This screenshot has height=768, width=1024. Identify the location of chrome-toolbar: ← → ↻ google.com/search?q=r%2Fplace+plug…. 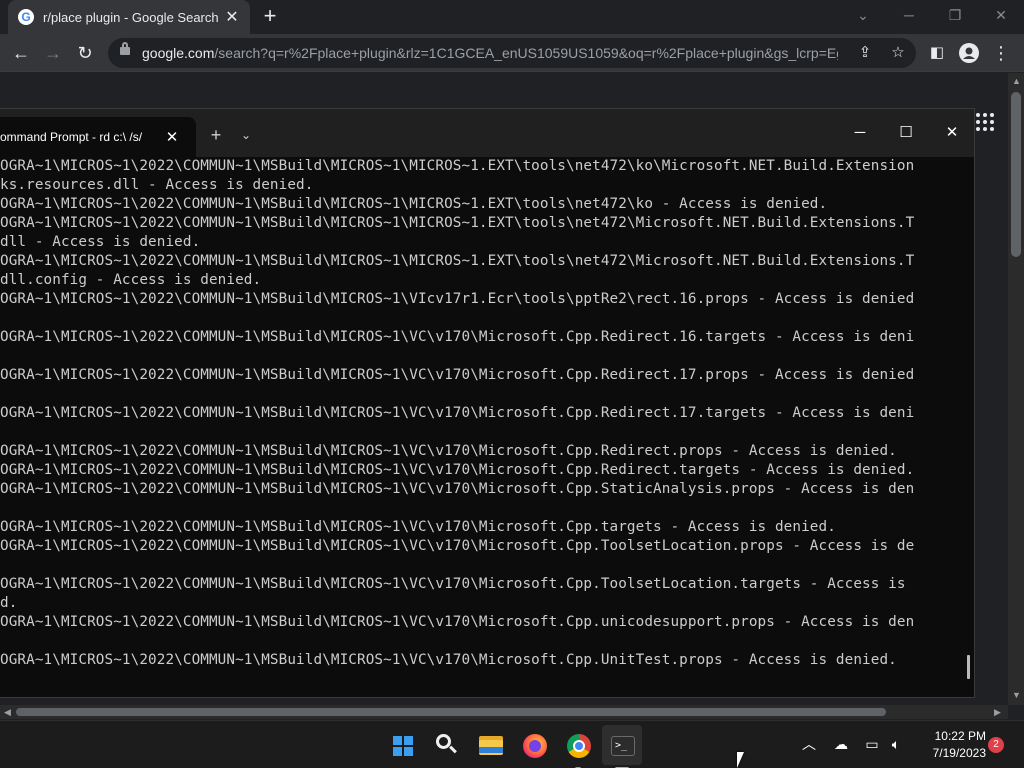
(512, 53).